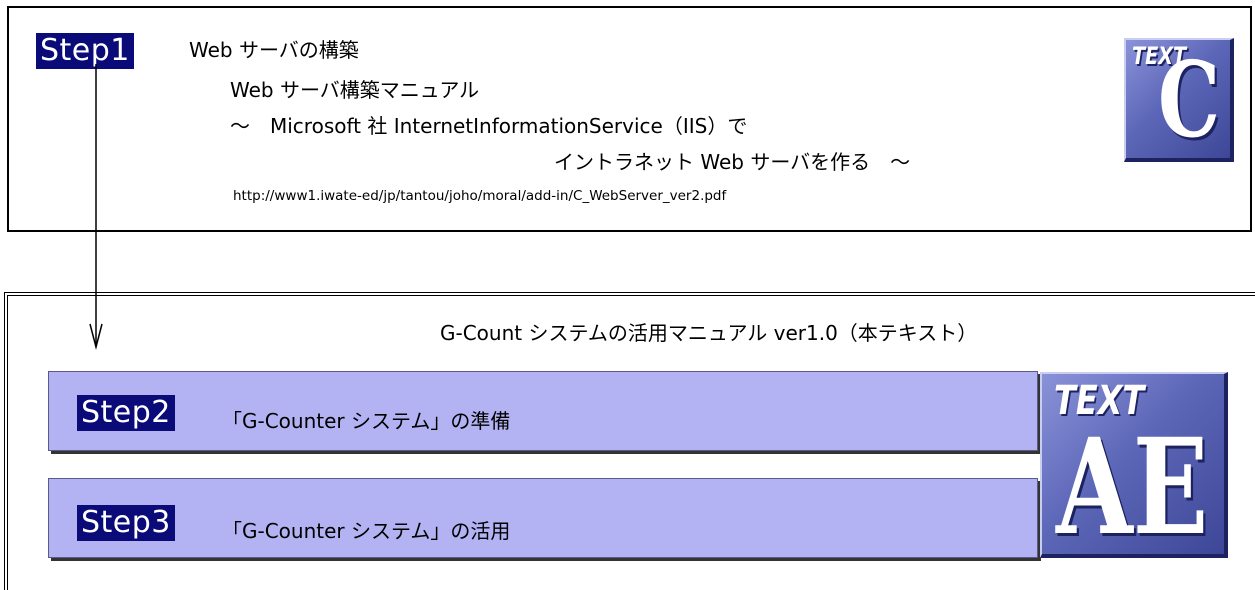 Image resolution: width=1255 pixels, height=590 pixels. I want to click on step3-band, so click(543, 518).